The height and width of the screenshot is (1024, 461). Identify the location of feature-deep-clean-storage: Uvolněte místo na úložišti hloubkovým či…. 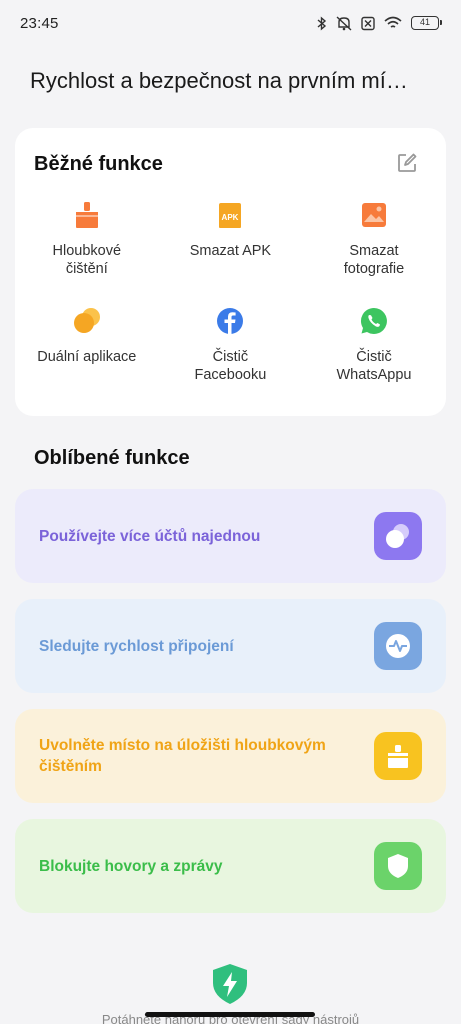
(230, 756).